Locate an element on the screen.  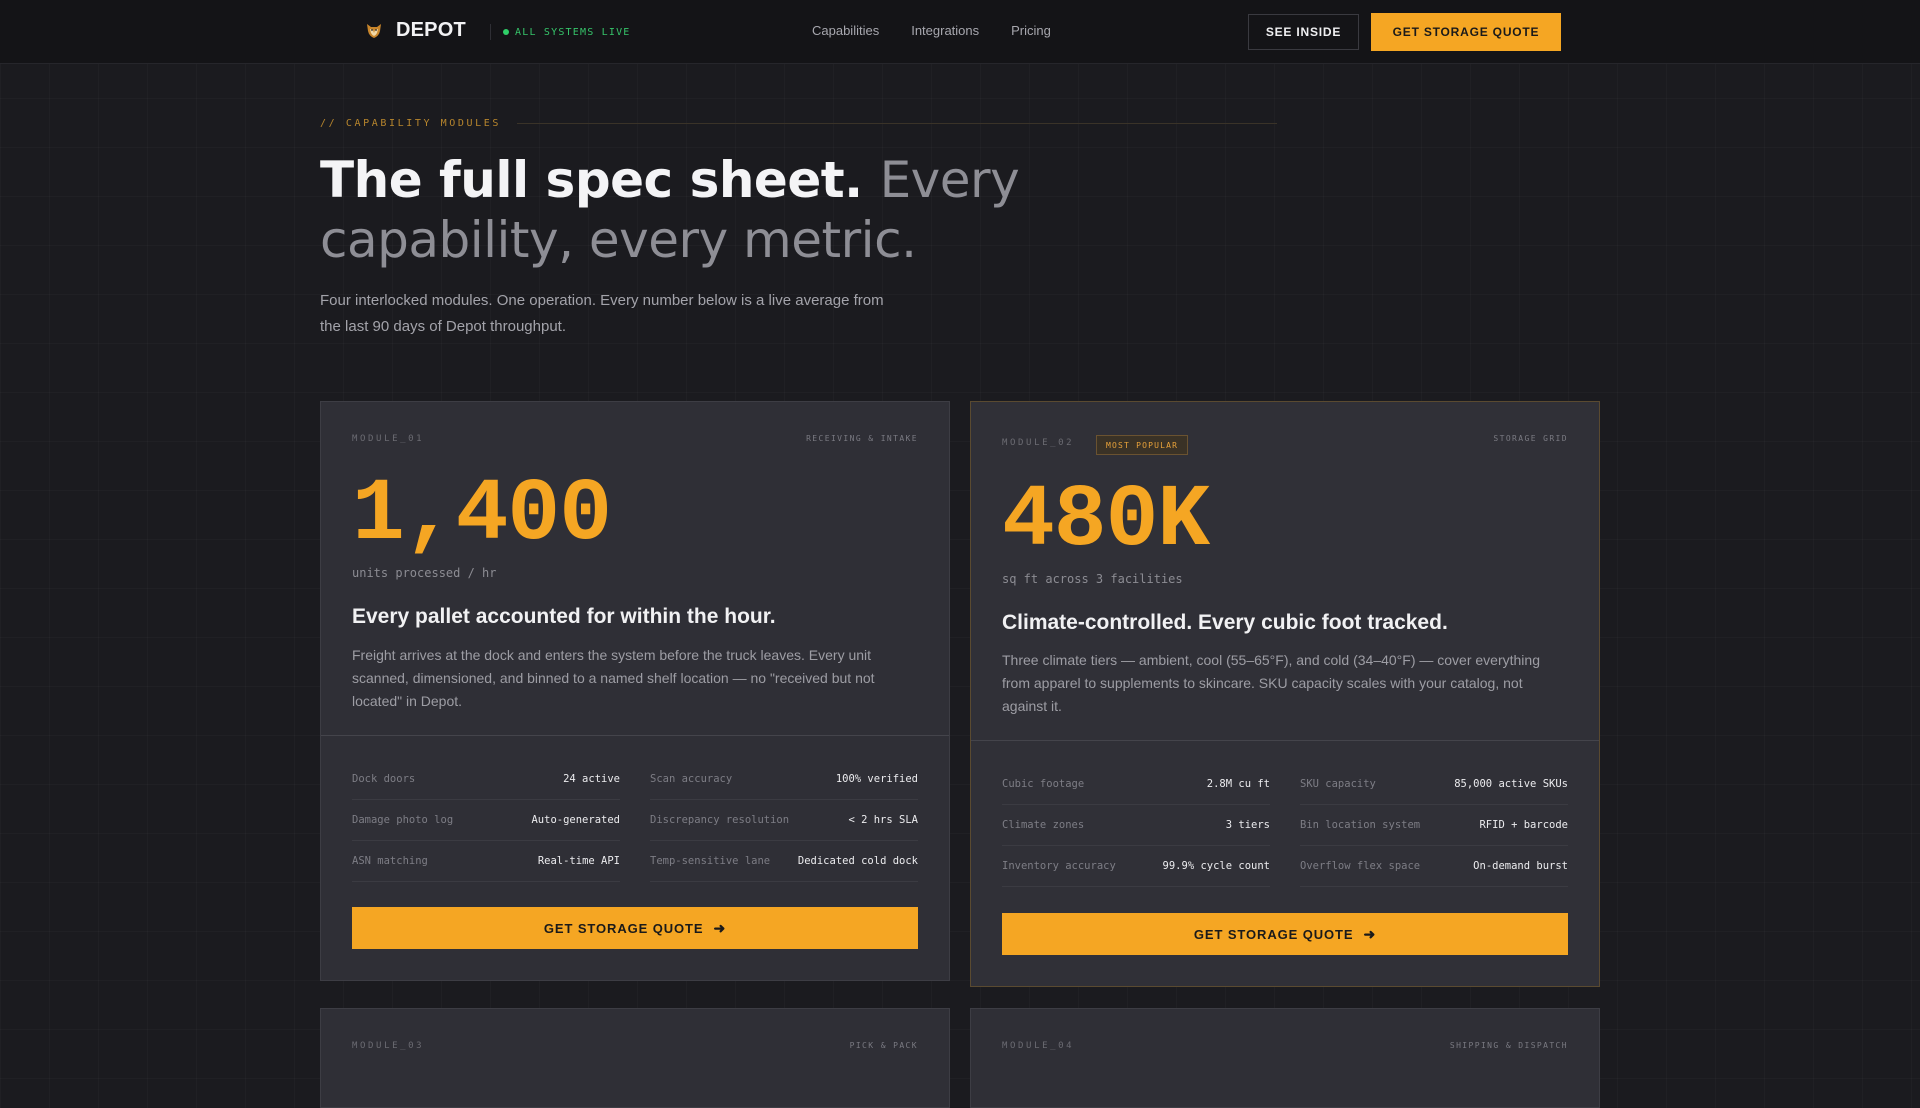
spec-value: 100% verified is located at coordinates (876, 779).